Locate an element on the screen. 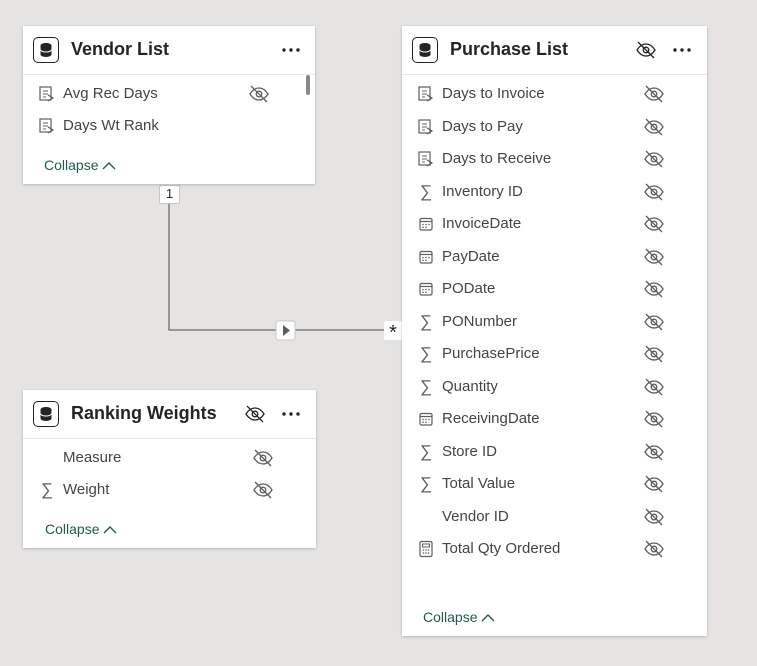 This screenshot has width=757, height=666. field-row: Days to Invoice is located at coordinates (554, 94).